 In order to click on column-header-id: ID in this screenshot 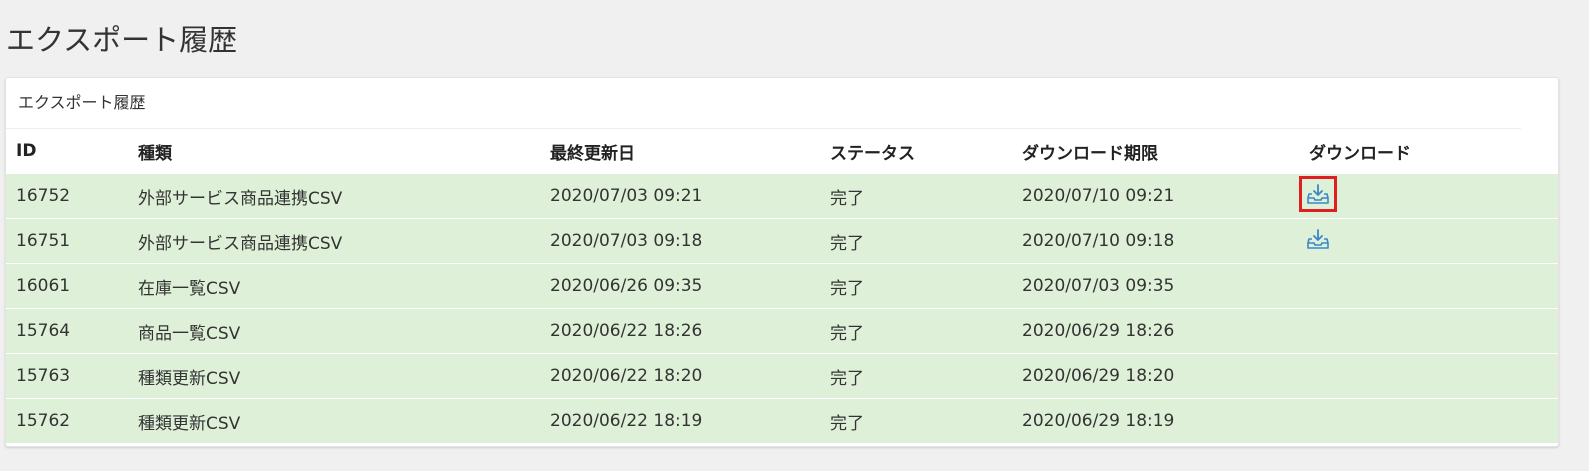, I will do `click(26, 151)`.